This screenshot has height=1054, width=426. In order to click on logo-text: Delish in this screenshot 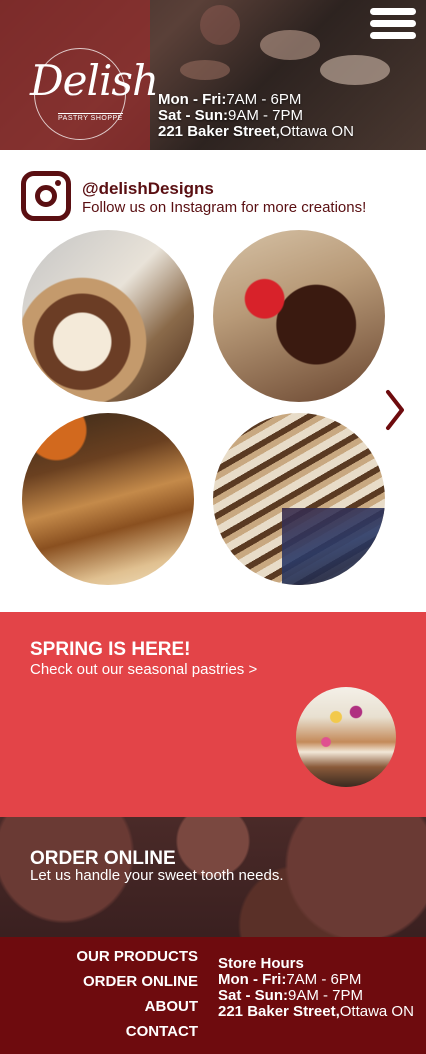, I will do `click(94, 80)`.